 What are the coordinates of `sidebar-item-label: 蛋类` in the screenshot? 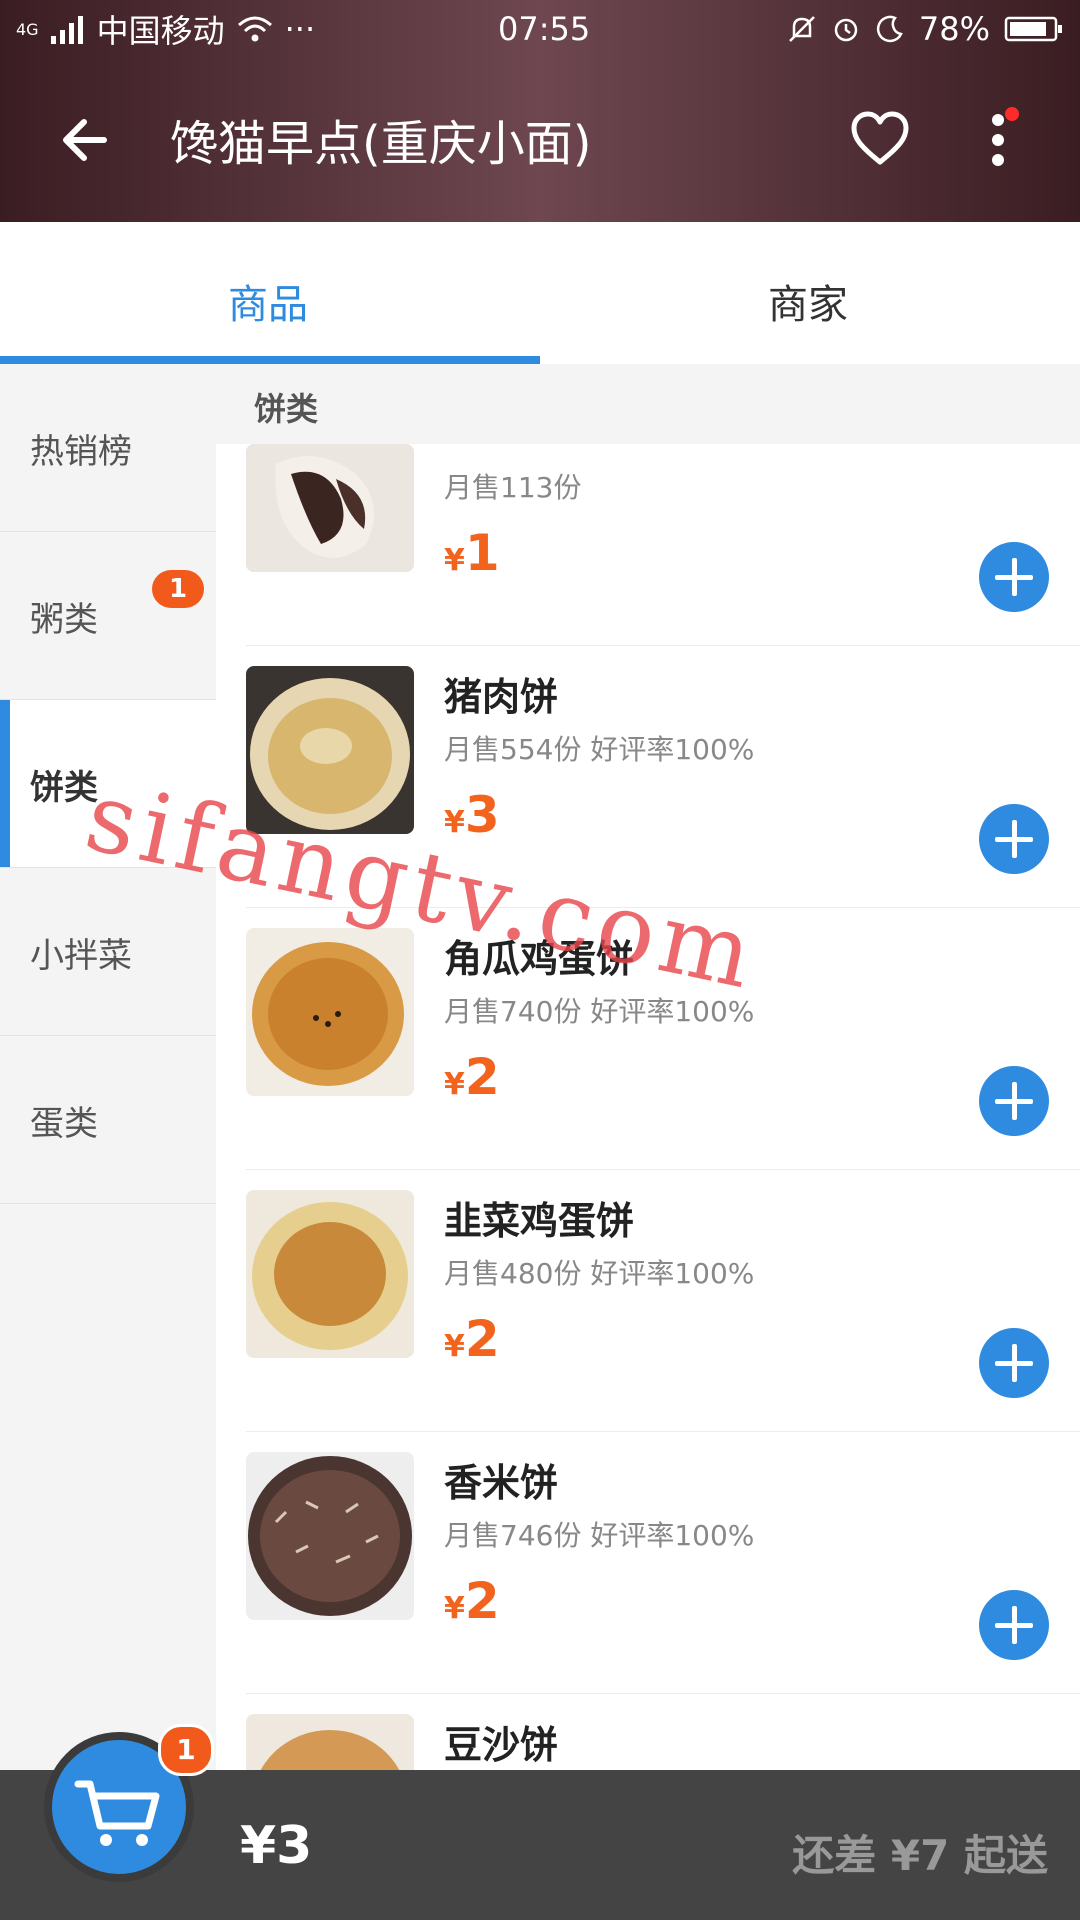 It's located at (64, 1124).